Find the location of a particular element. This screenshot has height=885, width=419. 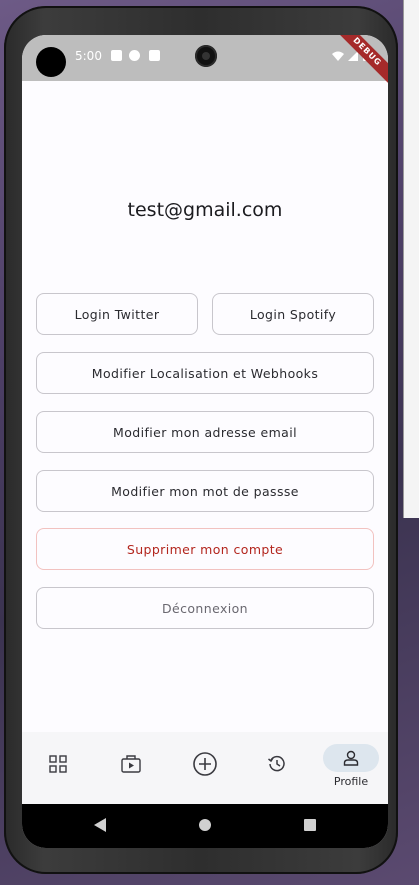

status-time: 5:00 is located at coordinates (88, 56).